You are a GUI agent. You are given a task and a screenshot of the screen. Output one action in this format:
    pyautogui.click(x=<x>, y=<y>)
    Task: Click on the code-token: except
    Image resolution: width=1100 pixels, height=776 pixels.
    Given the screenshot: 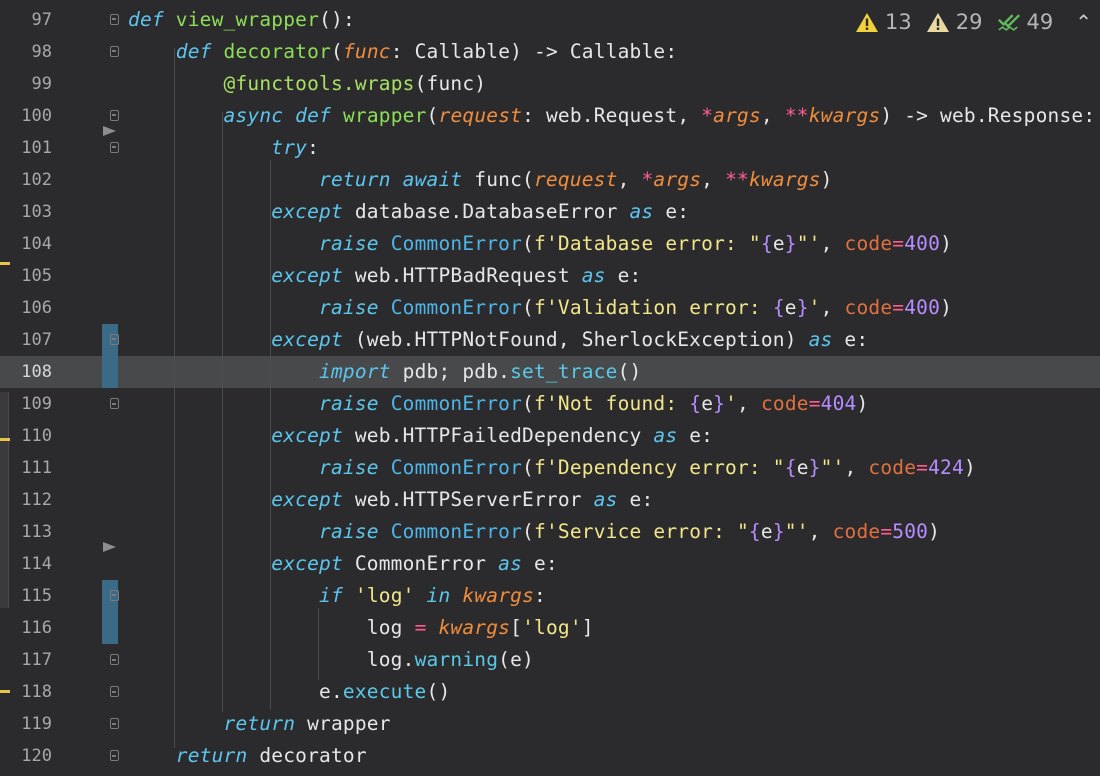 What is the action you would take?
    pyautogui.click(x=307, y=211)
    